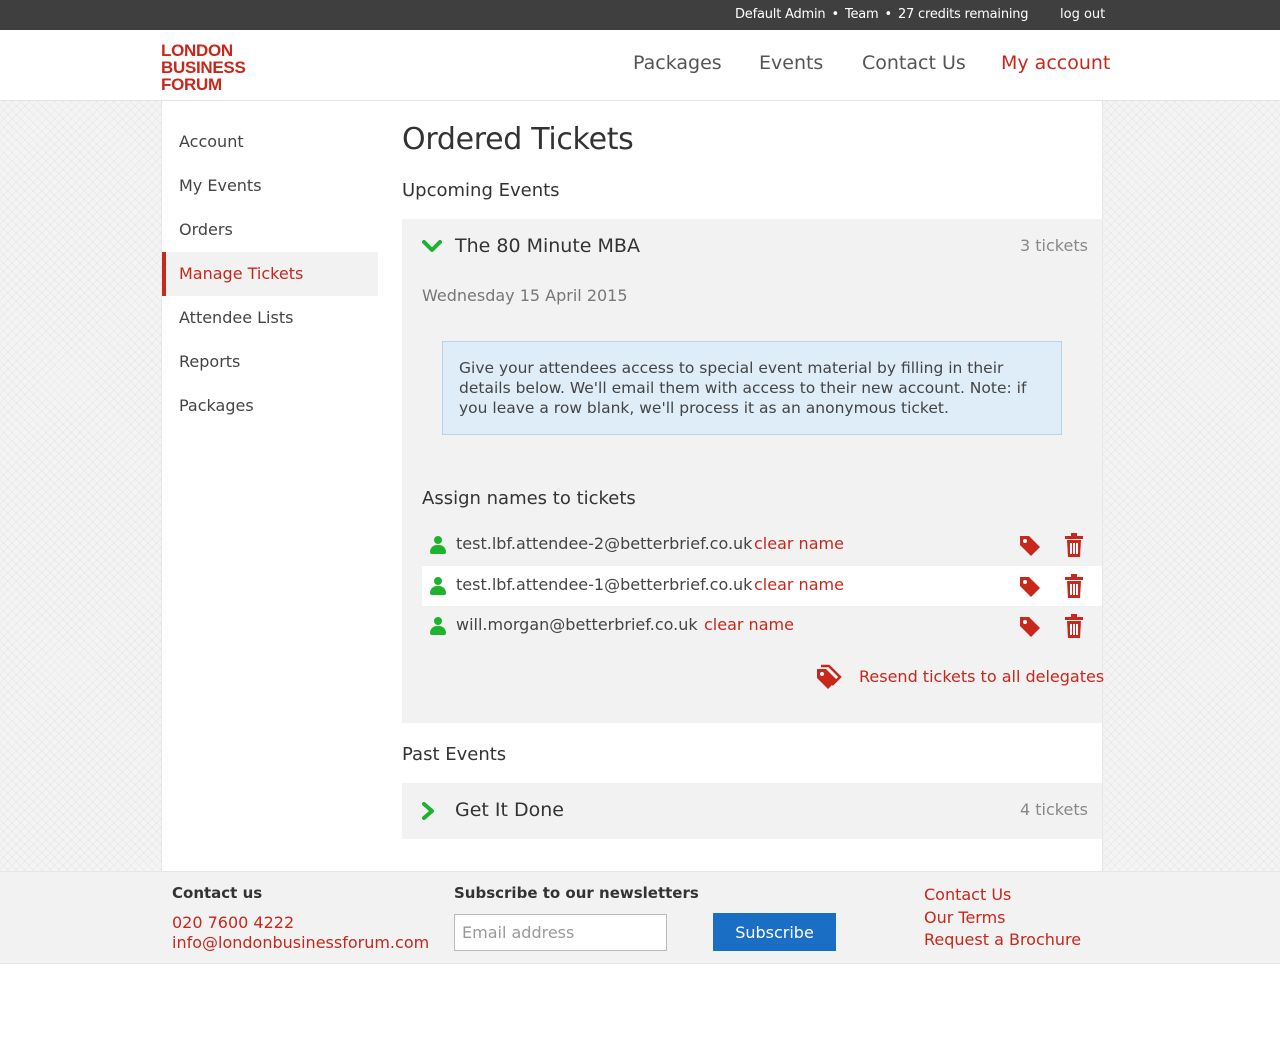 This screenshot has width=1280, height=1050. Describe the element at coordinates (547, 246) in the screenshot. I see `event-name: The 80 Minute MBA` at that location.